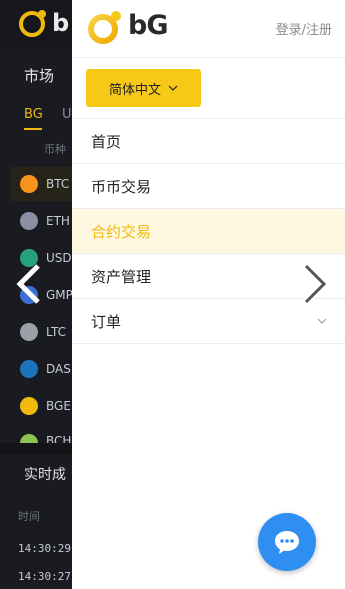 Image resolution: width=345 pixels, height=589 pixels. Describe the element at coordinates (121, 186) in the screenshot. I see `menu-item-label: 币币交易` at that location.